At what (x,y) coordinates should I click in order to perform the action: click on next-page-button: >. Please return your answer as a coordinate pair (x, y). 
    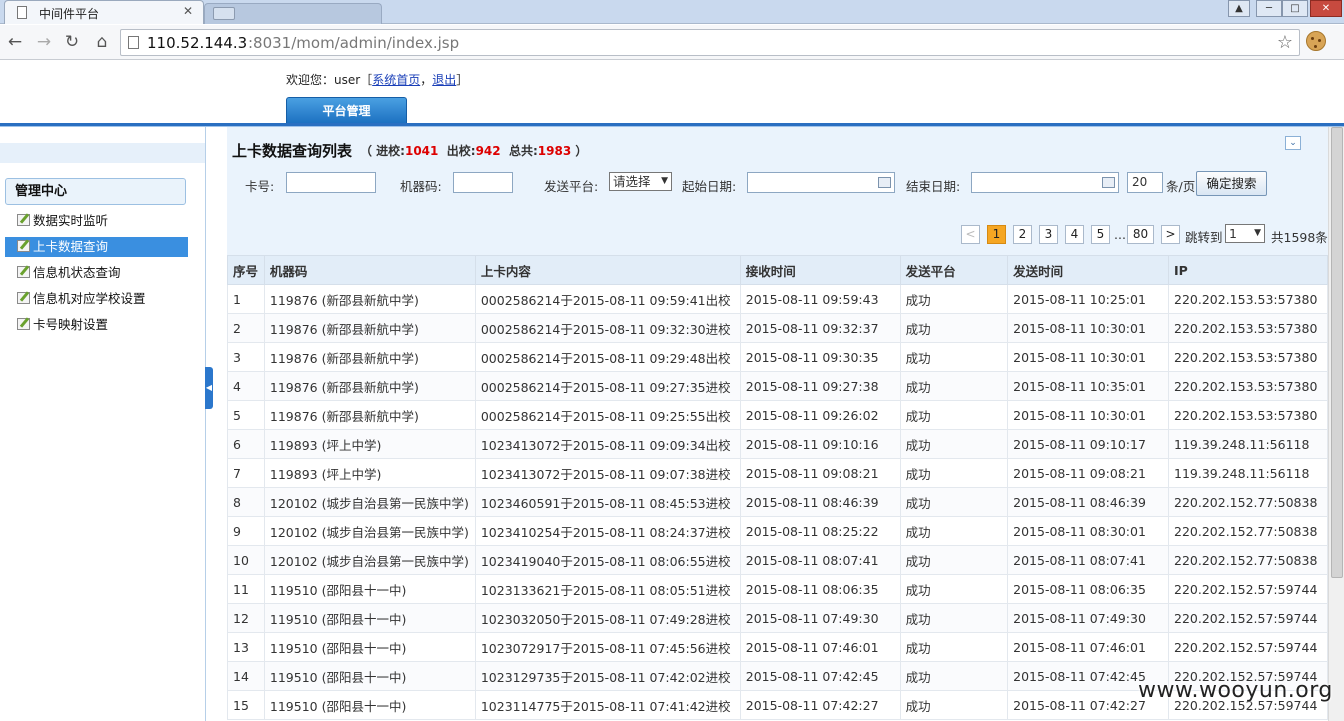
    Looking at the image, I should click on (1170, 234).